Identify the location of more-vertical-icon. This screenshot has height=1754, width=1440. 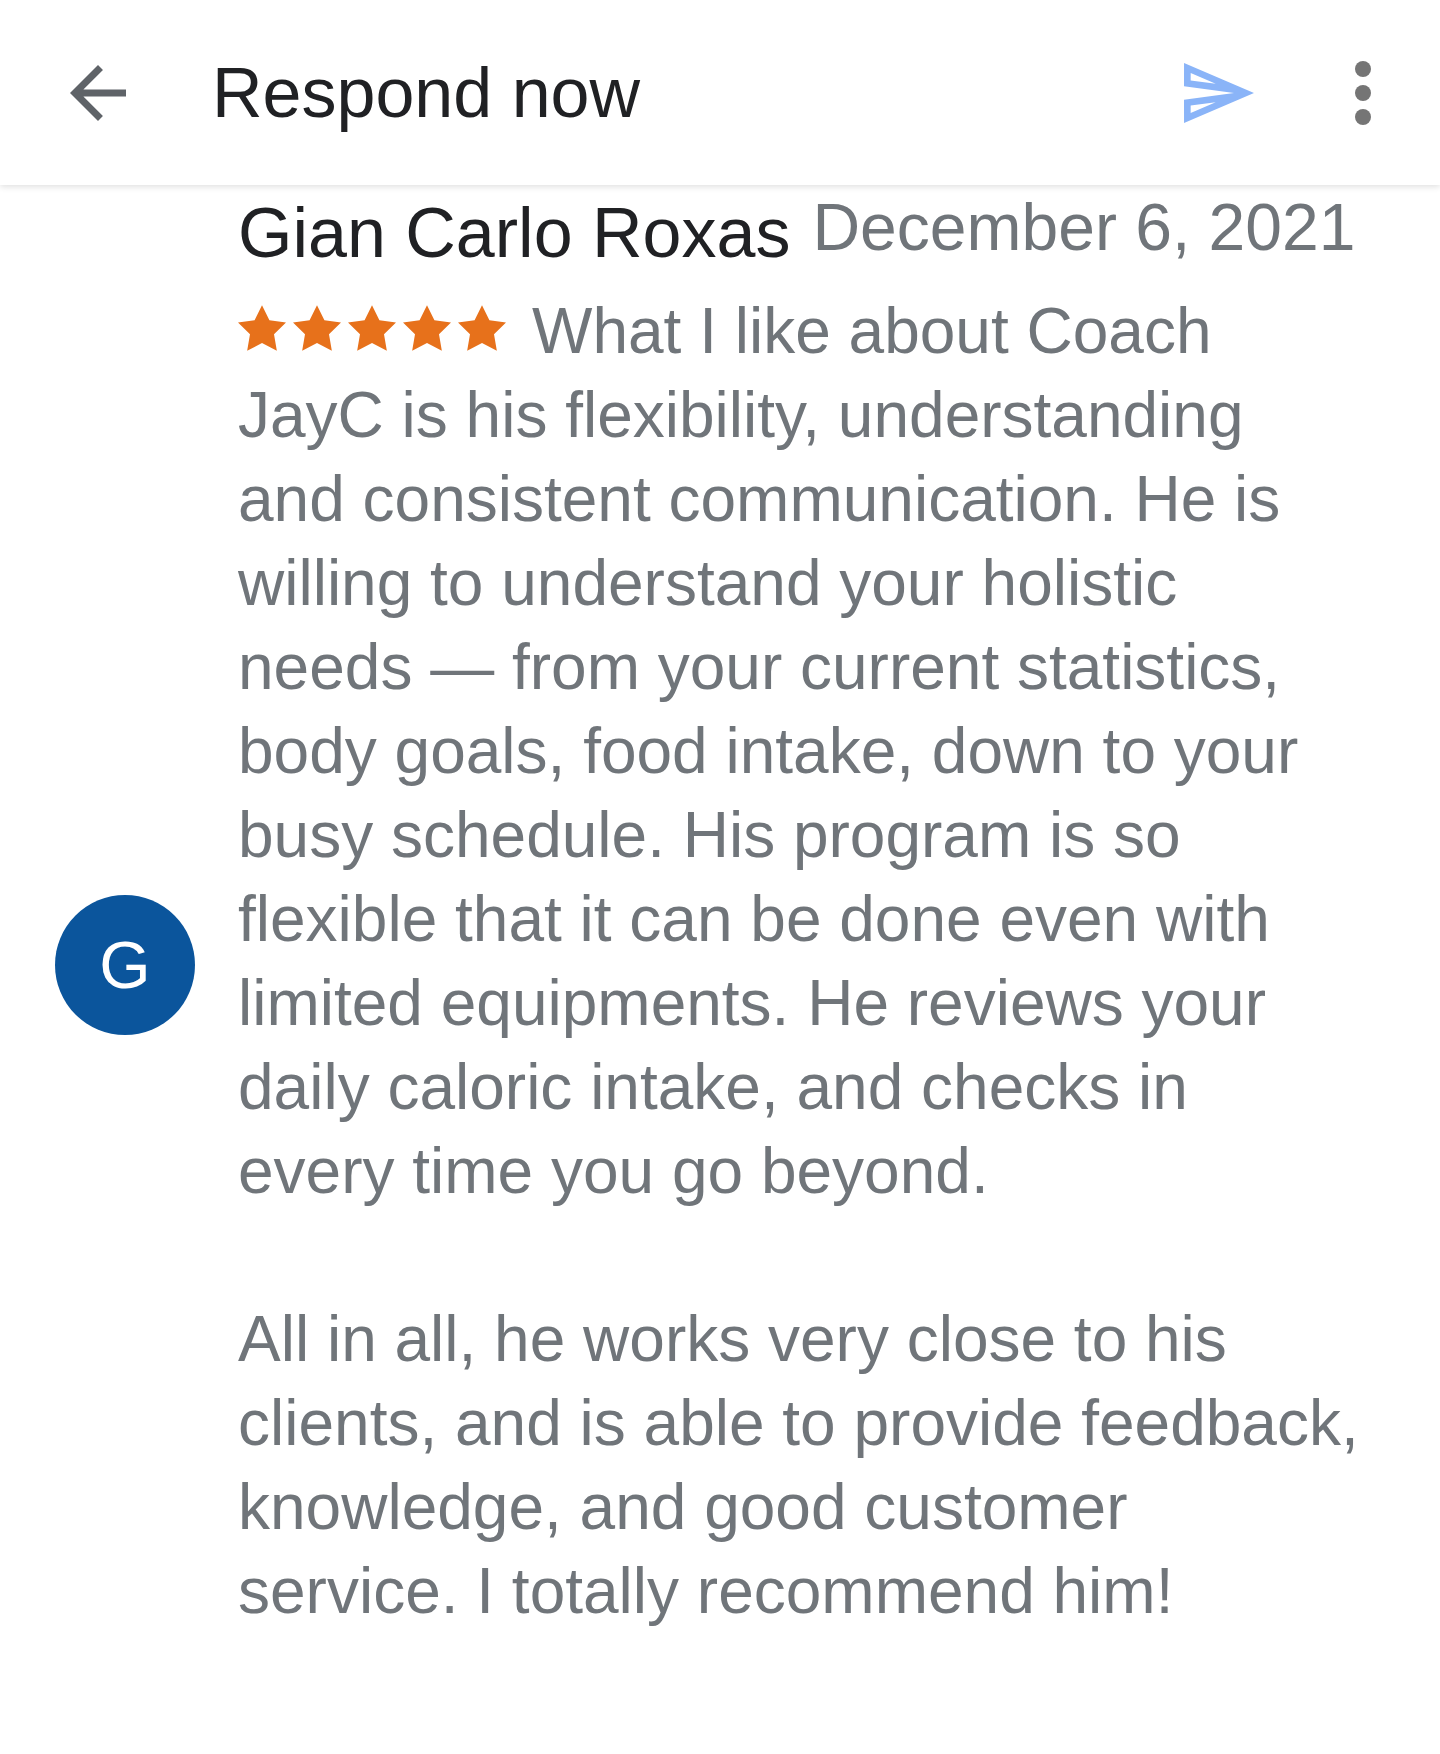
(1363, 92).